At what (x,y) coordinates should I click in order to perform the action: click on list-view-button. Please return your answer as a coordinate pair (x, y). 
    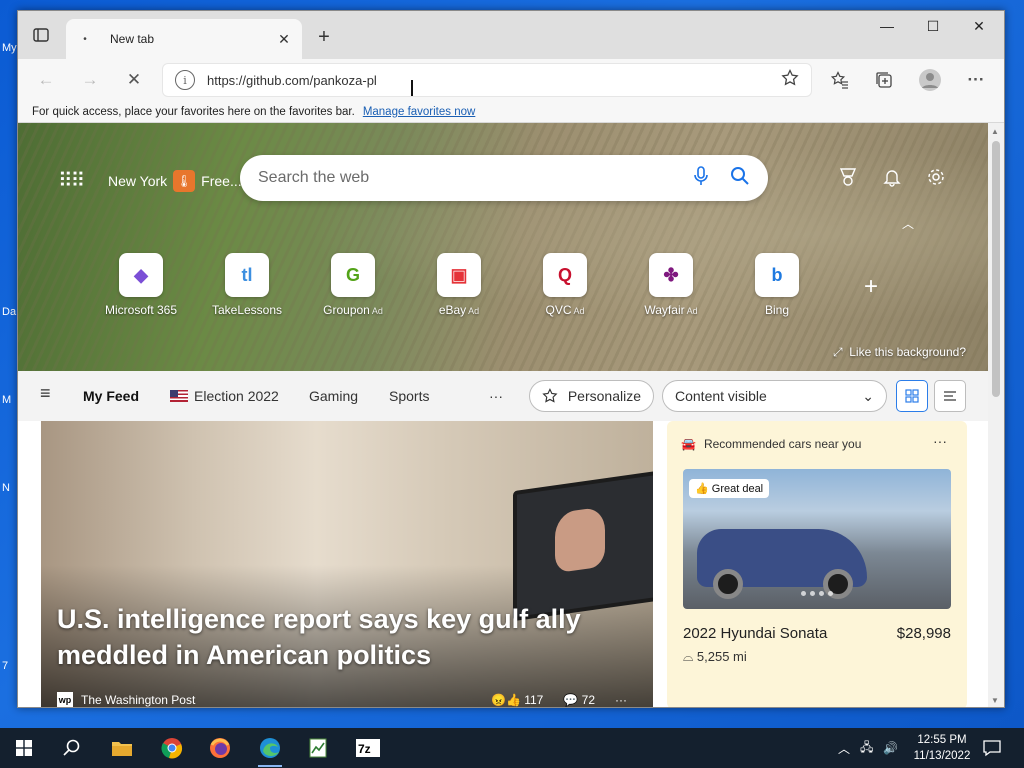
    Looking at the image, I should click on (950, 396).